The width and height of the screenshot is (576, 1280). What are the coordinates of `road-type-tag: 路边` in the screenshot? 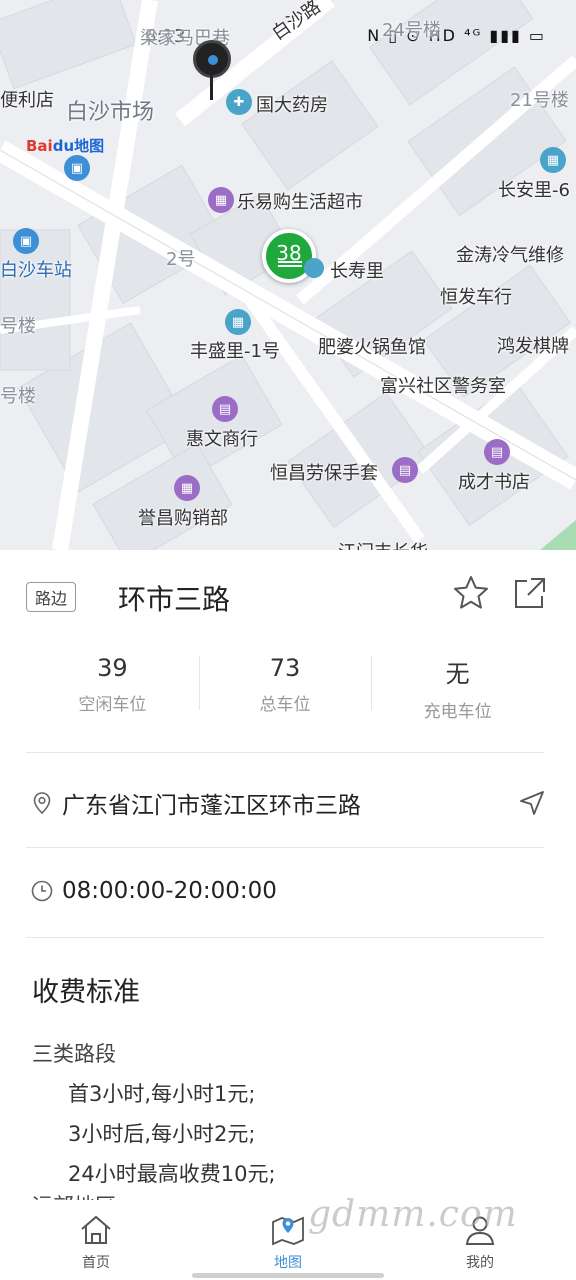 It's located at (51, 597).